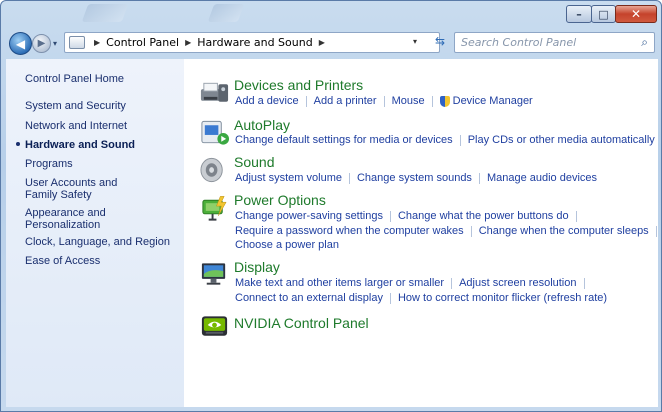 The image size is (662, 412). I want to click on monitor-icon, so click(213, 274).